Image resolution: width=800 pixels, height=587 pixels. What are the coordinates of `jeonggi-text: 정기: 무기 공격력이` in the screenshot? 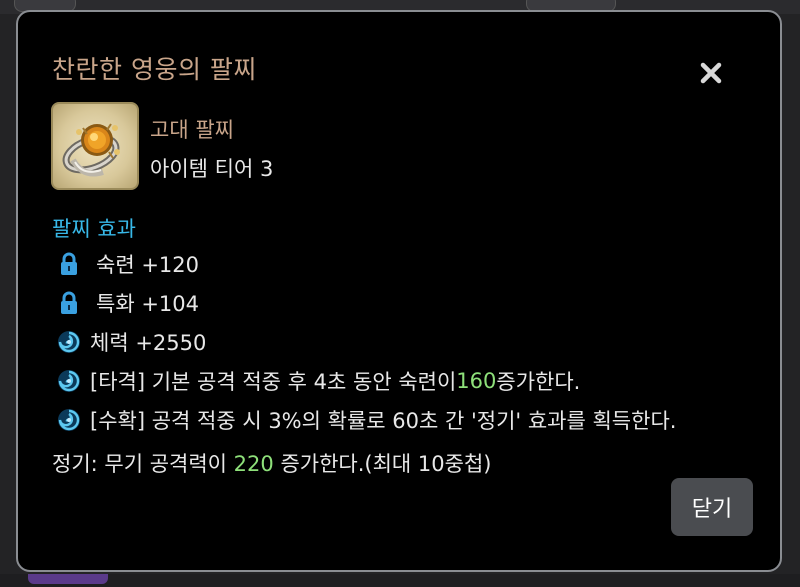 It's located at (143, 464).